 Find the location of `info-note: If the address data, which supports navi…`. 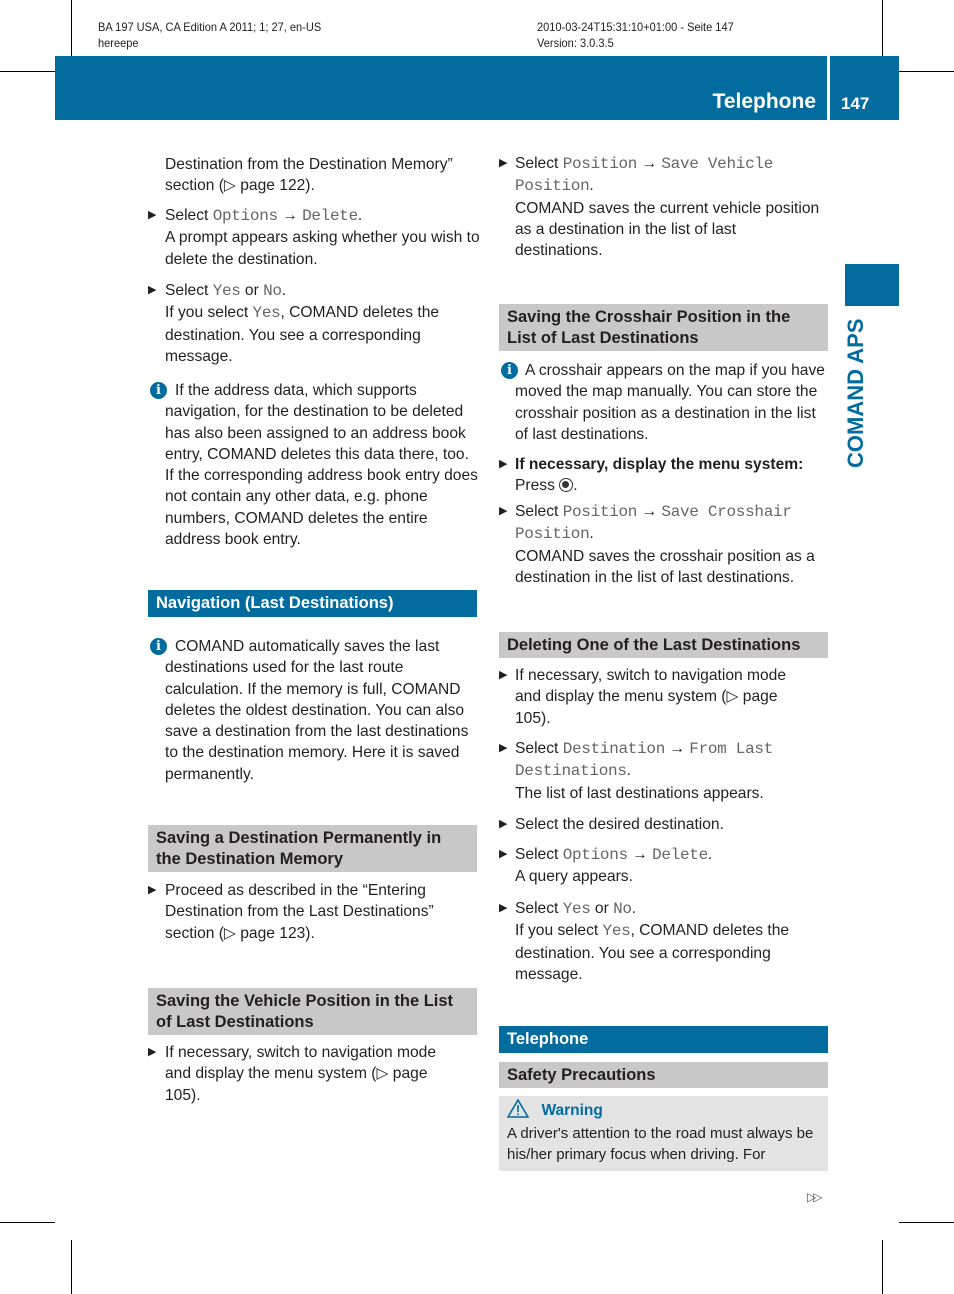

info-note: If the address data, which supports navi… is located at coordinates (321, 465).